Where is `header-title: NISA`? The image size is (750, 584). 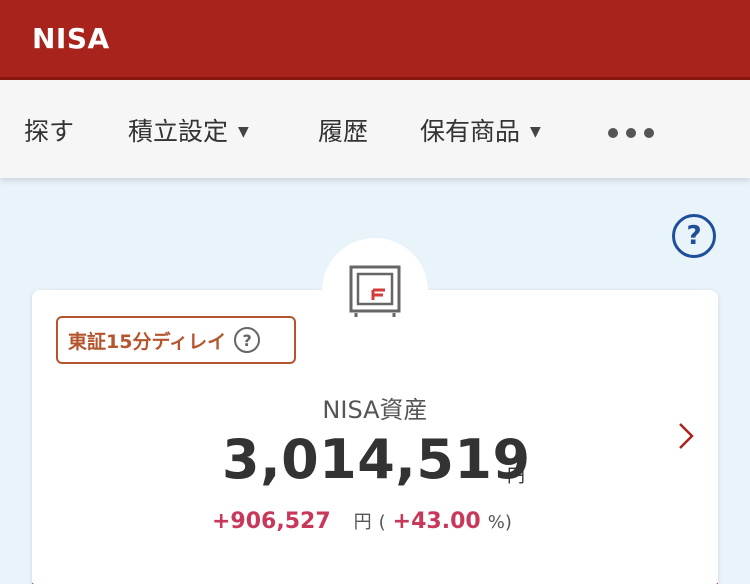 header-title: NISA is located at coordinates (71, 38).